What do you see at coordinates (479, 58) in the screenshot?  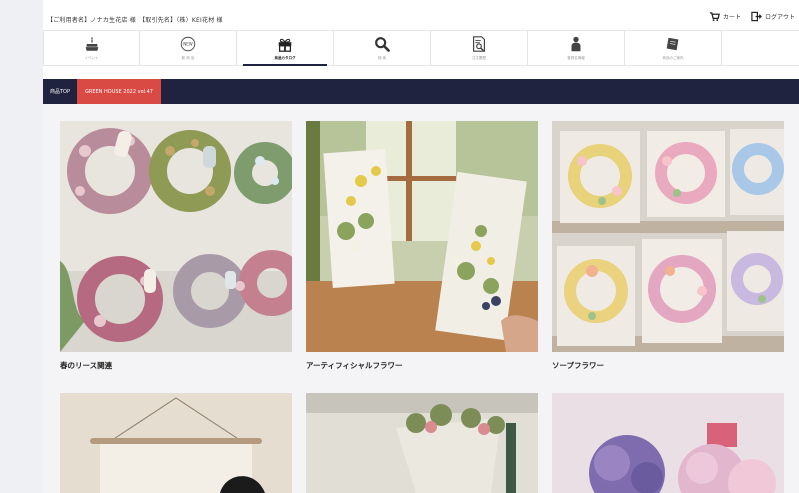 I see `nav-label: 注文履歴` at bounding box center [479, 58].